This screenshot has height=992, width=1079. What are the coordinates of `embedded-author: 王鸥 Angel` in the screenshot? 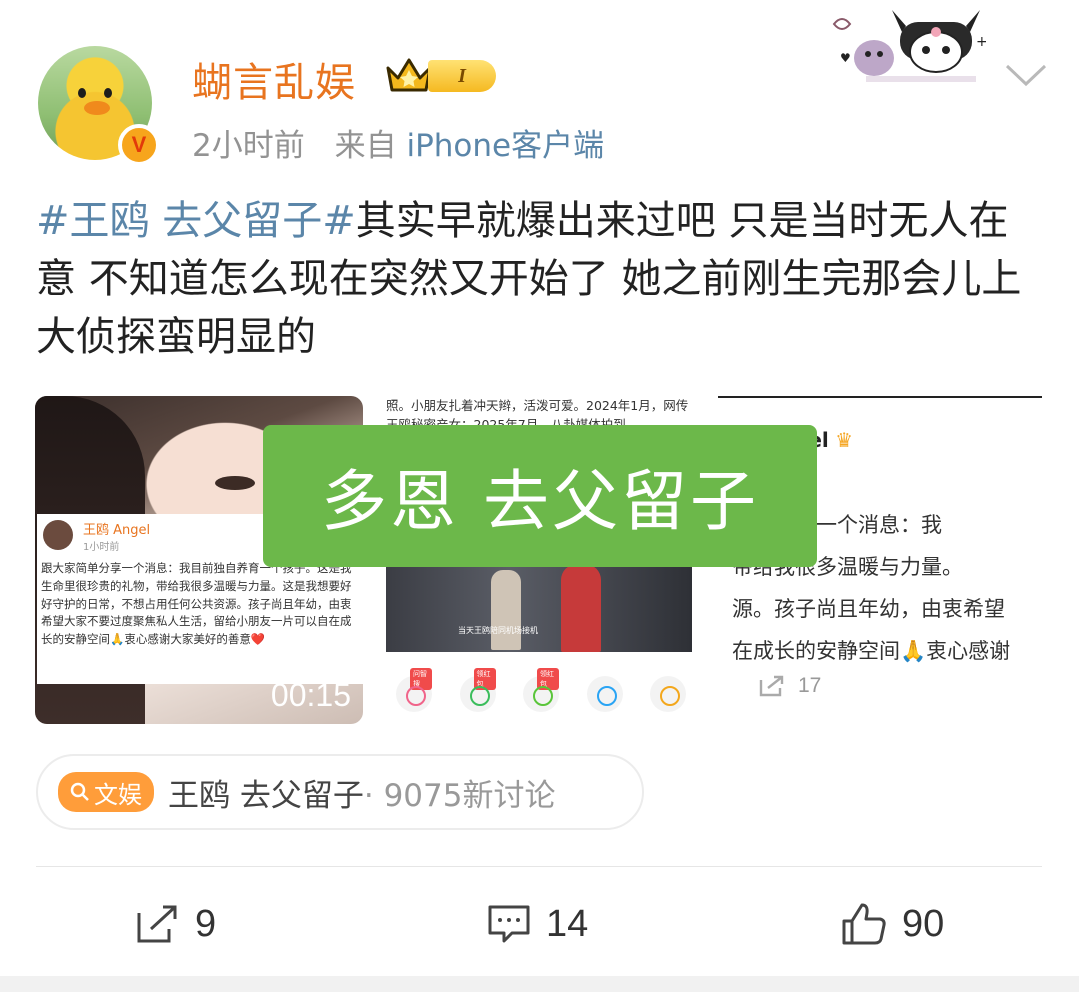 It's located at (117, 530).